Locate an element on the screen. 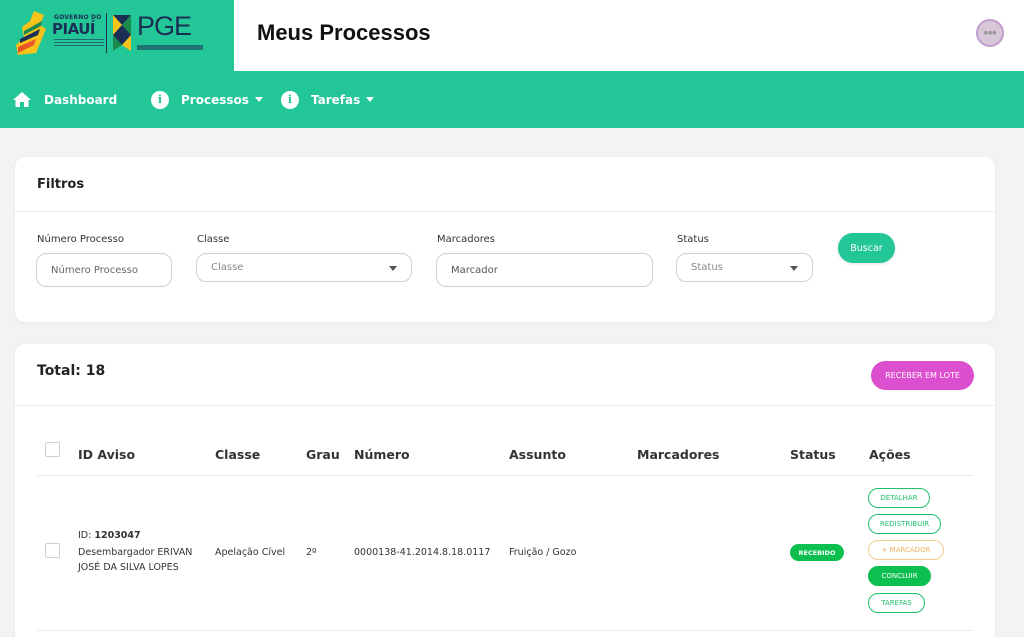  responsavel-line2: JOSÉ DA SILVA LOPES is located at coordinates (128, 567).